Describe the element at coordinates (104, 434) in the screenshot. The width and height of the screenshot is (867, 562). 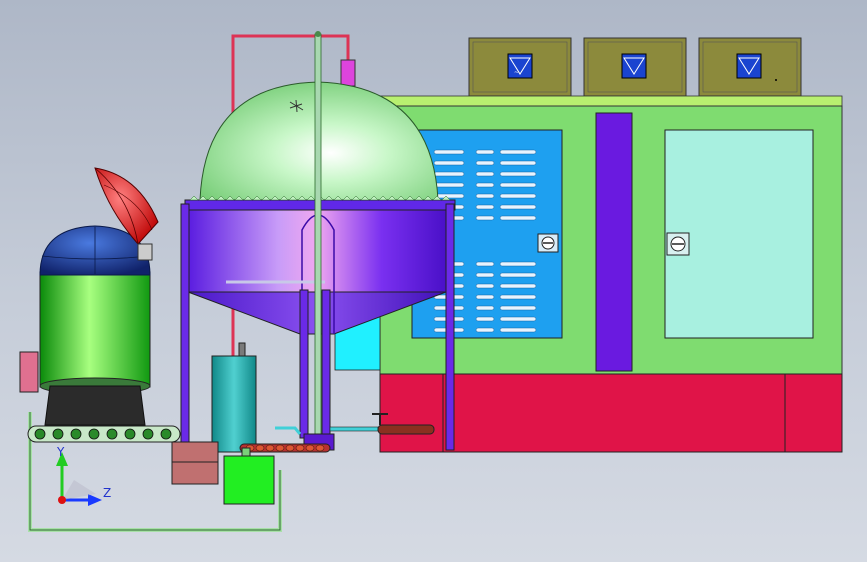
I see `conveyor-chain` at that location.